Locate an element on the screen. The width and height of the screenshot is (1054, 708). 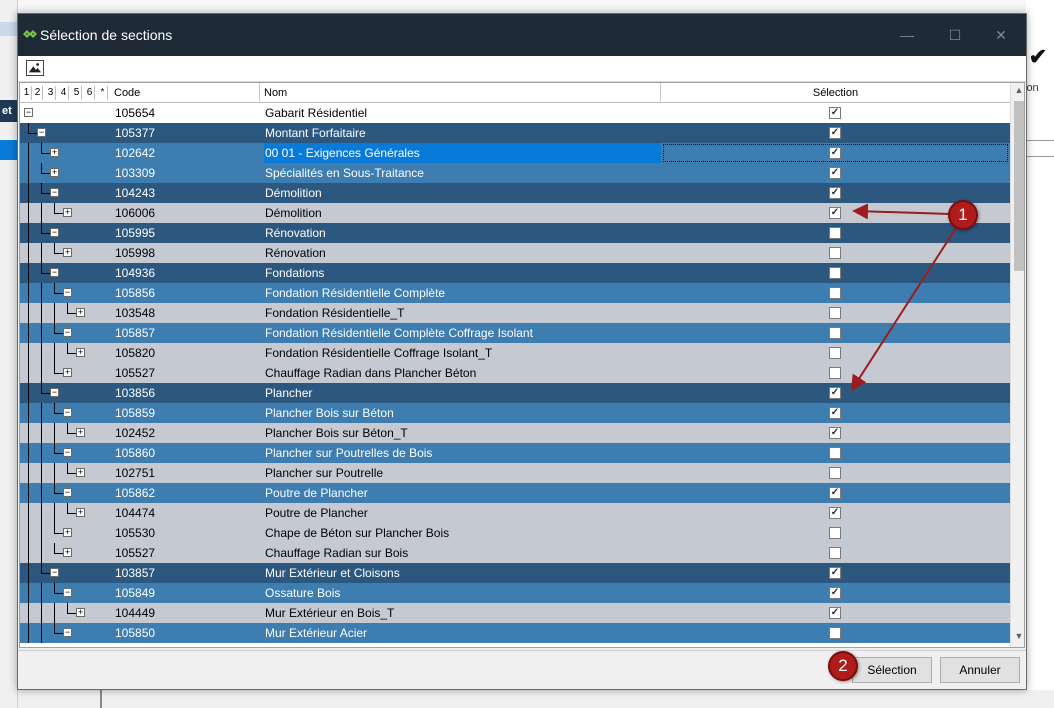
cancel-button: Annuler is located at coordinates (980, 670).